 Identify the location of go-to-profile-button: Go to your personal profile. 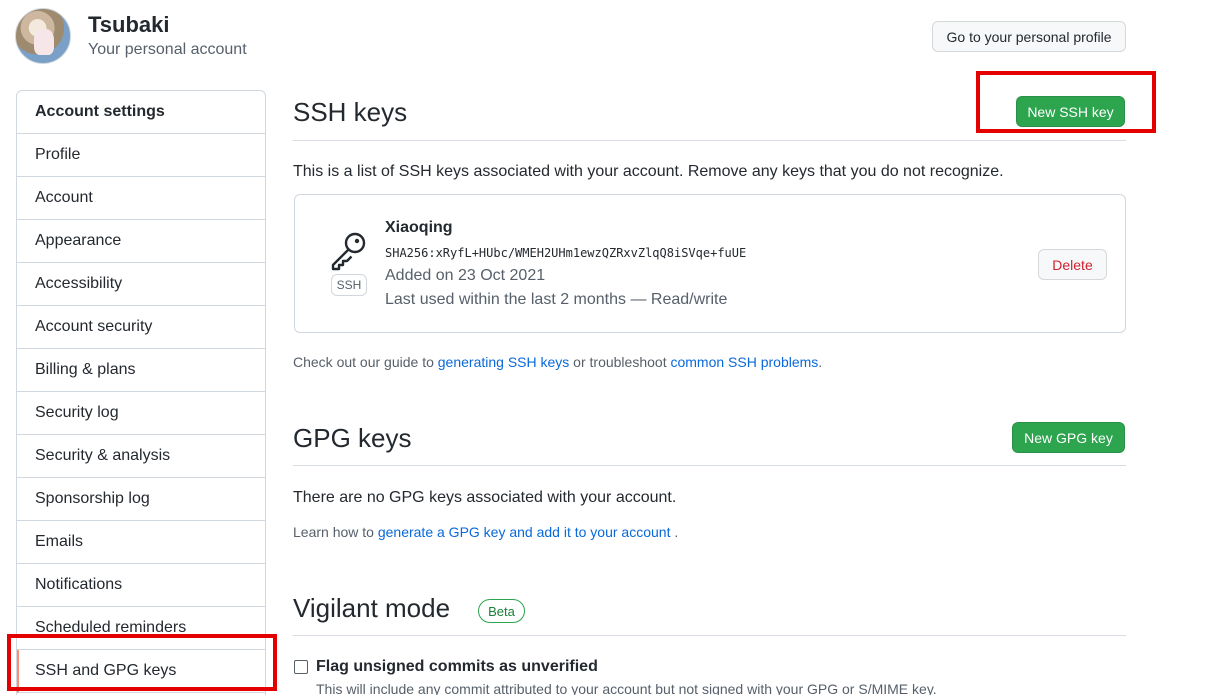
(1029, 36).